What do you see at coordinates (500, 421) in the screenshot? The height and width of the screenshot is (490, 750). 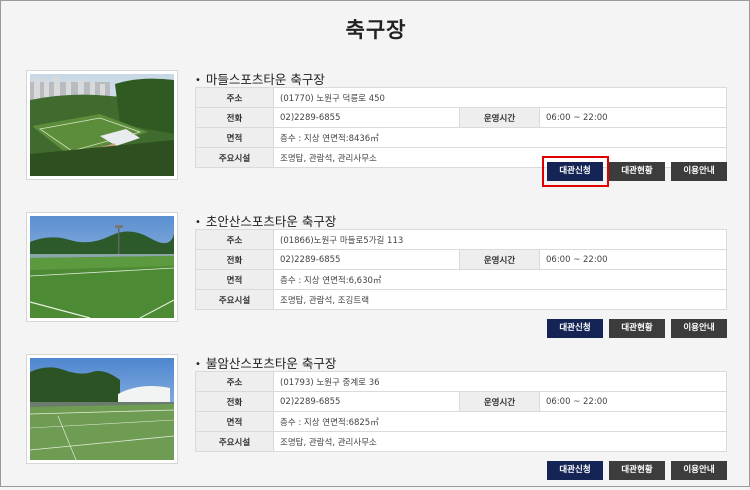 I see `area-value: 층수 : 지상 연면적:6825㎡` at bounding box center [500, 421].